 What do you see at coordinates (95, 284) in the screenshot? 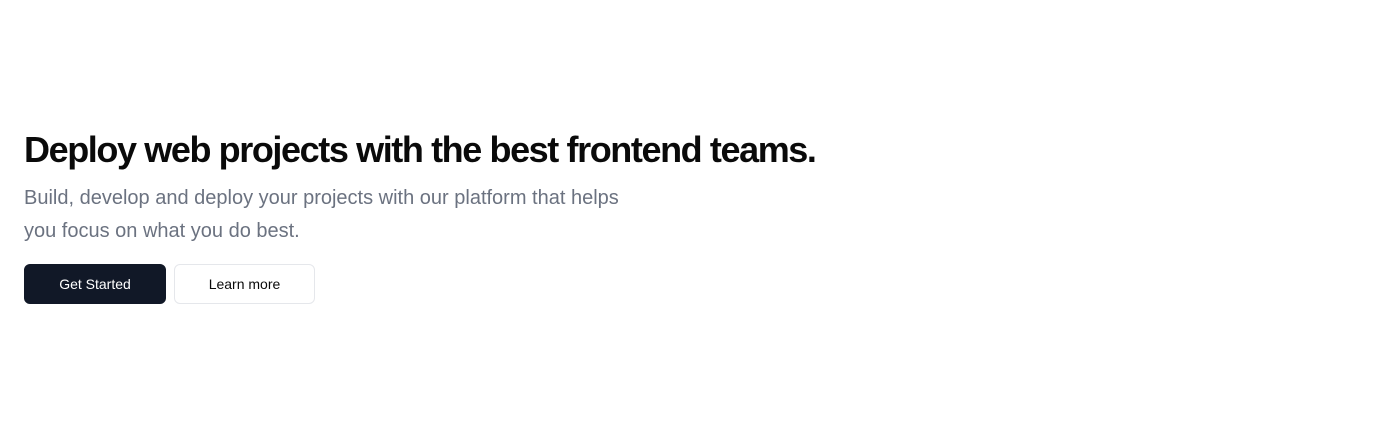
I see `get-started-button: Get Started` at bounding box center [95, 284].